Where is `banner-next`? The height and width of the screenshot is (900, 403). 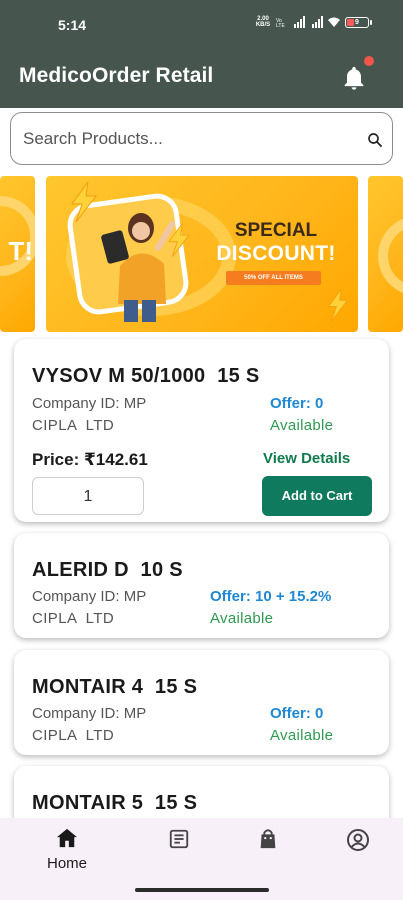 banner-next is located at coordinates (385, 254).